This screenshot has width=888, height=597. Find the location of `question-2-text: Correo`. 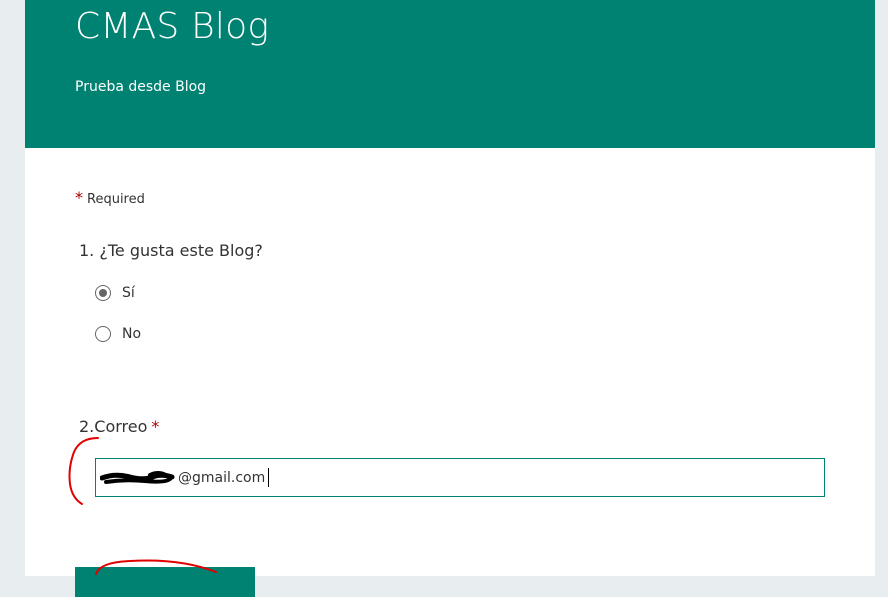

question-2-text: Correo is located at coordinates (121, 426).